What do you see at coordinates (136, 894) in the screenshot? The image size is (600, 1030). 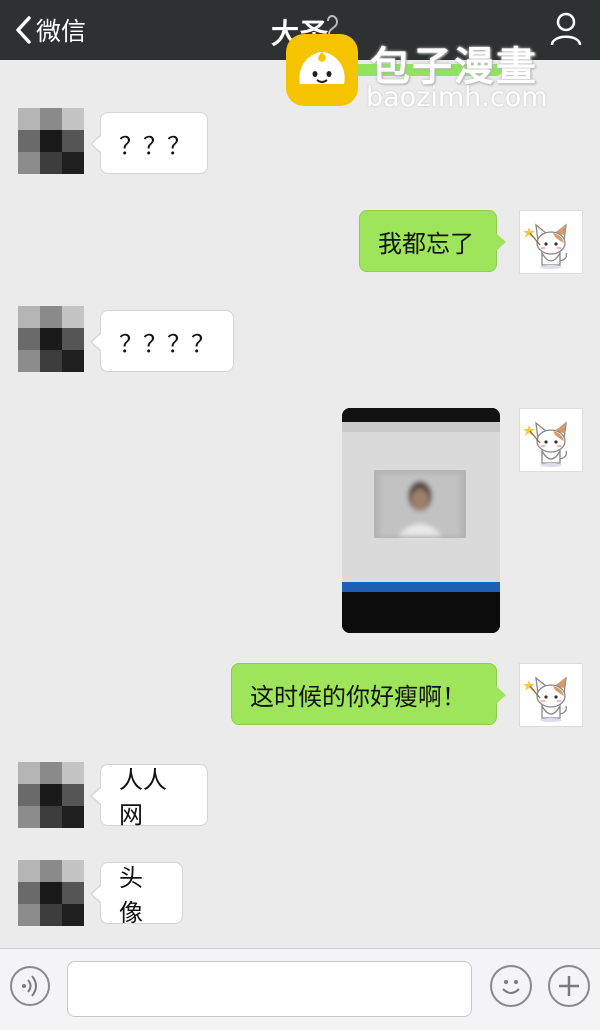 I see `received-message: 头像` at bounding box center [136, 894].